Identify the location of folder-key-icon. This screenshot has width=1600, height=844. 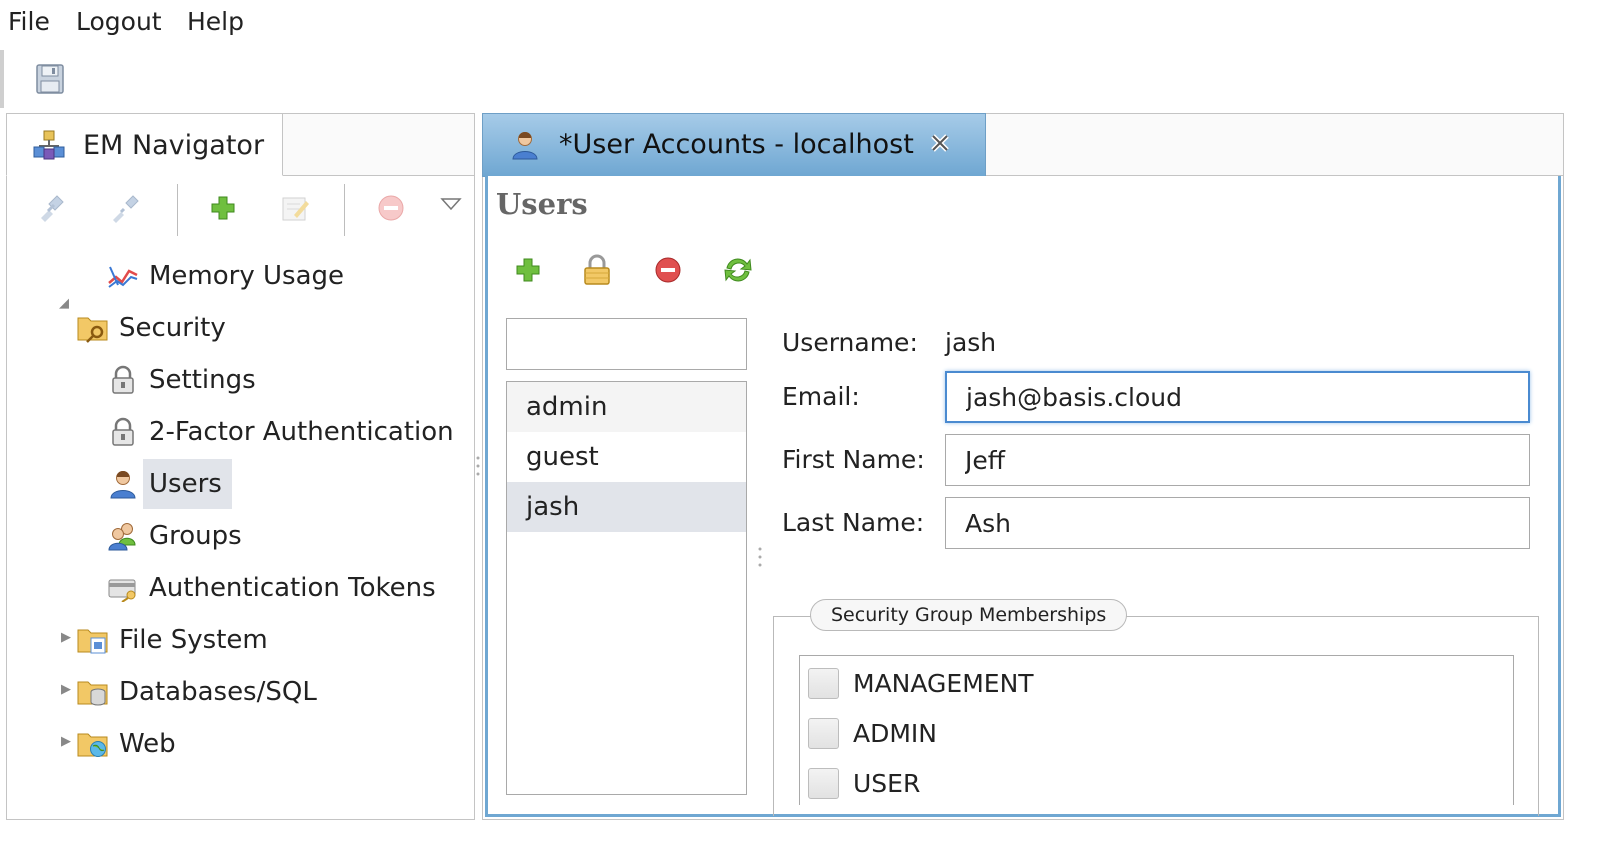
(93, 328).